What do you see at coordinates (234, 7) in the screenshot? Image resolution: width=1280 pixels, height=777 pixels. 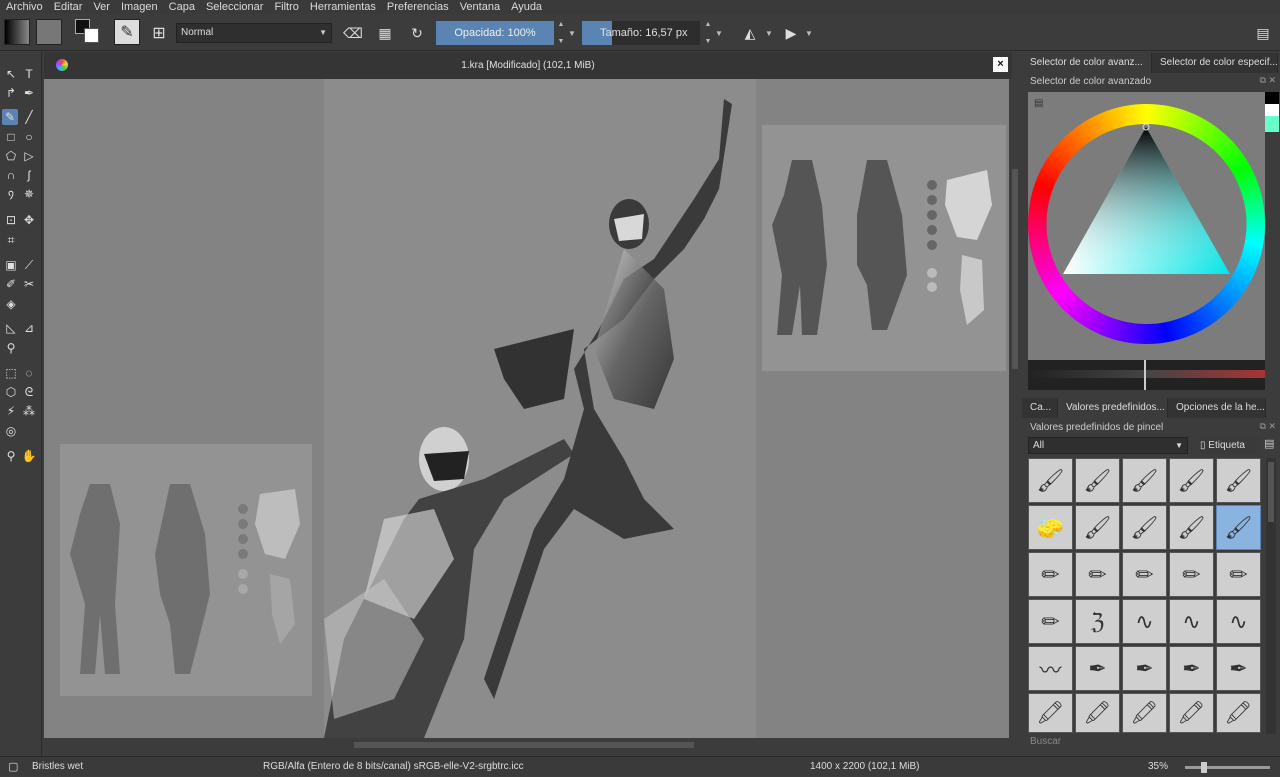 I see `menu-seleccionar: Seleccionar` at bounding box center [234, 7].